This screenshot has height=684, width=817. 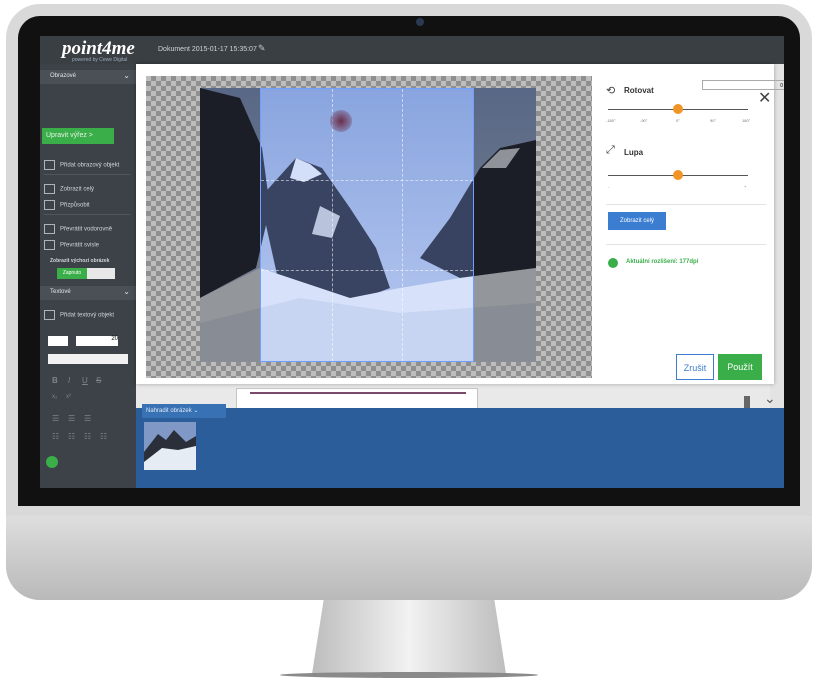 I want to click on image-thumbnail, so click(x=170, y=446).